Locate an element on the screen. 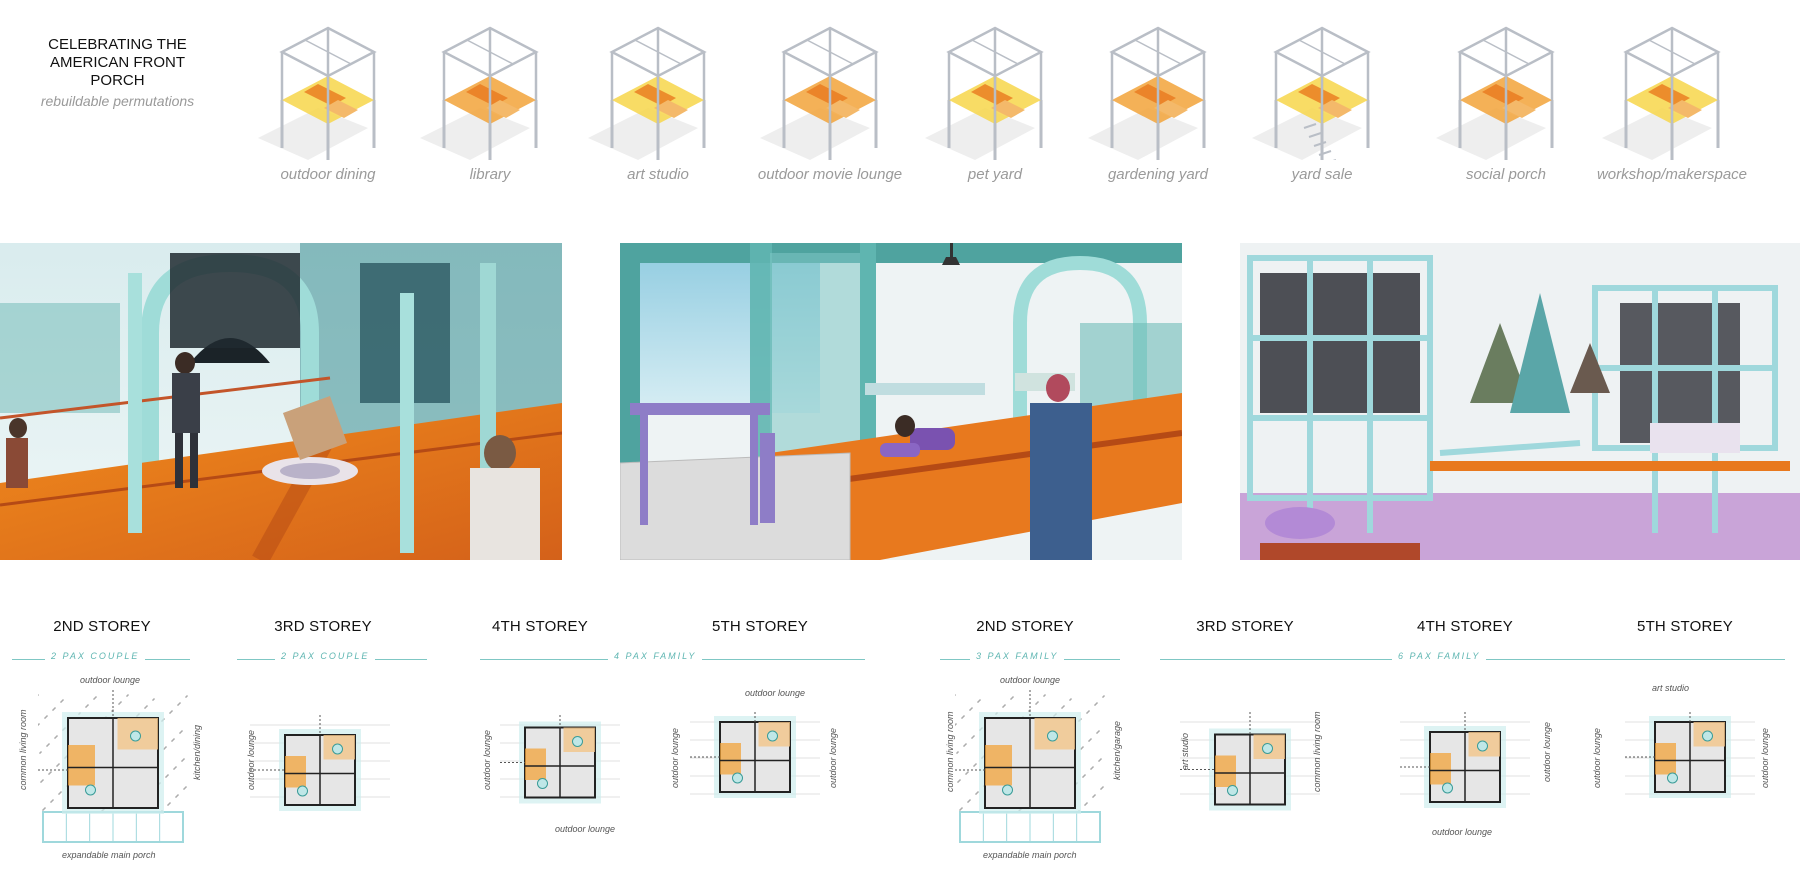 This screenshot has width=1800, height=880. interior-lounge-illustration is located at coordinates (901, 401).